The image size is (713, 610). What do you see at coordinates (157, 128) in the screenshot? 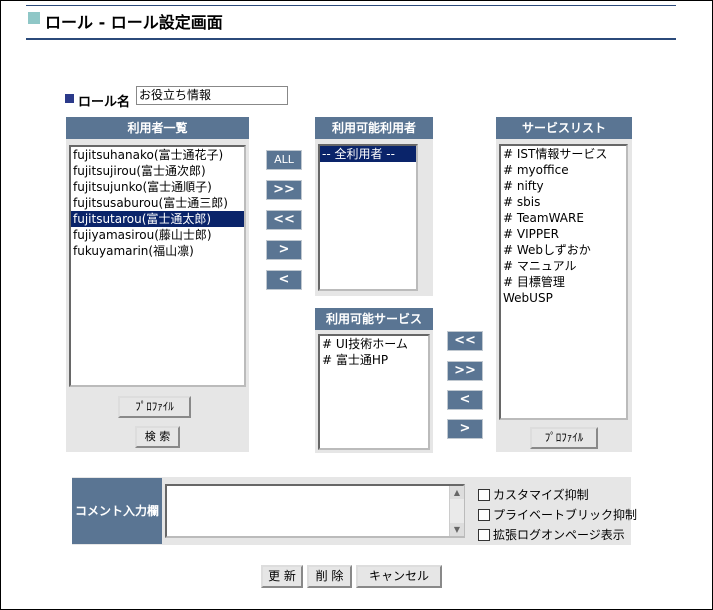
I see `users-panel-title: 利用者一覧` at bounding box center [157, 128].